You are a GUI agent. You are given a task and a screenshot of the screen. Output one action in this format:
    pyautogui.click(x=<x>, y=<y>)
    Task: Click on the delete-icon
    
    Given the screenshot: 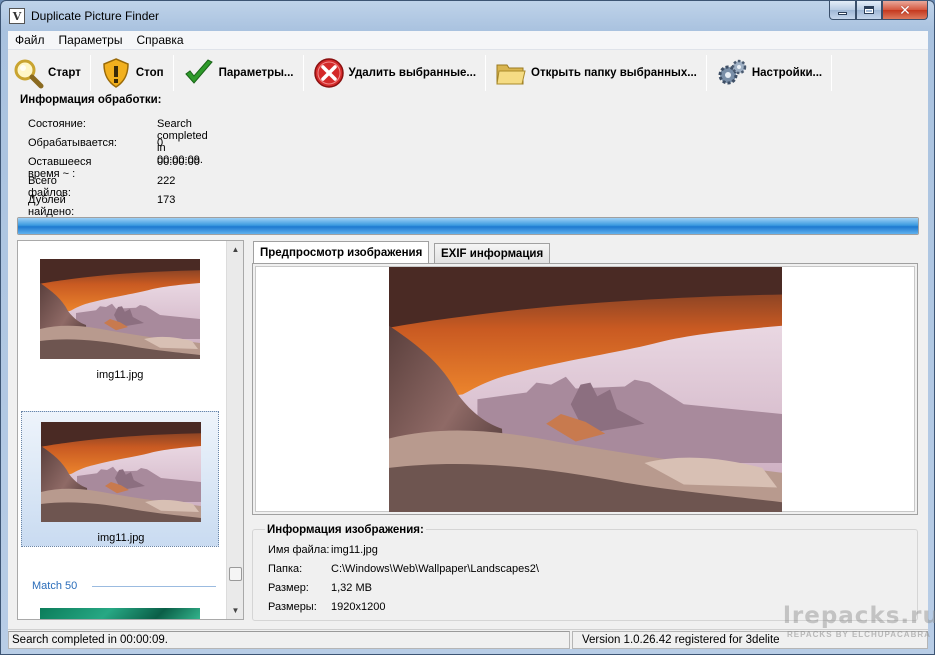 What is the action you would take?
    pyautogui.click(x=329, y=73)
    